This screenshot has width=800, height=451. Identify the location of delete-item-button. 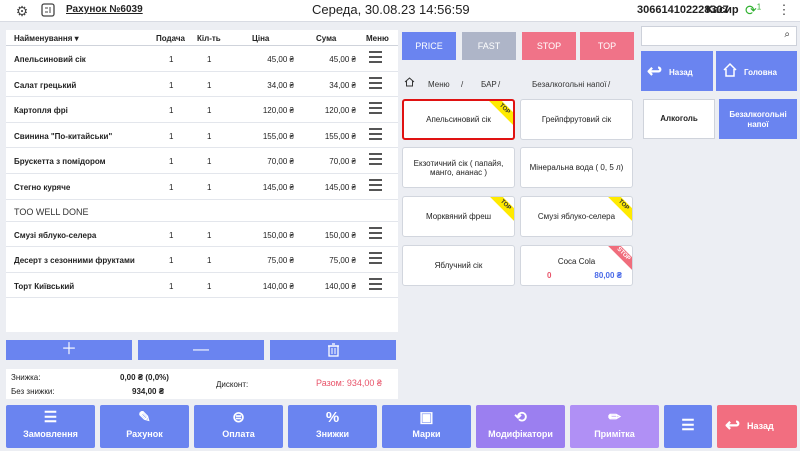
(333, 350).